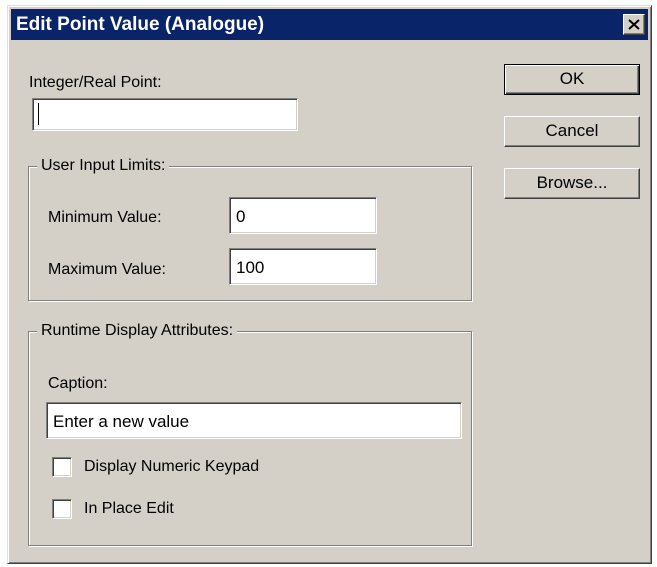  I want to click on maximum-value-input: 100, so click(303, 266).